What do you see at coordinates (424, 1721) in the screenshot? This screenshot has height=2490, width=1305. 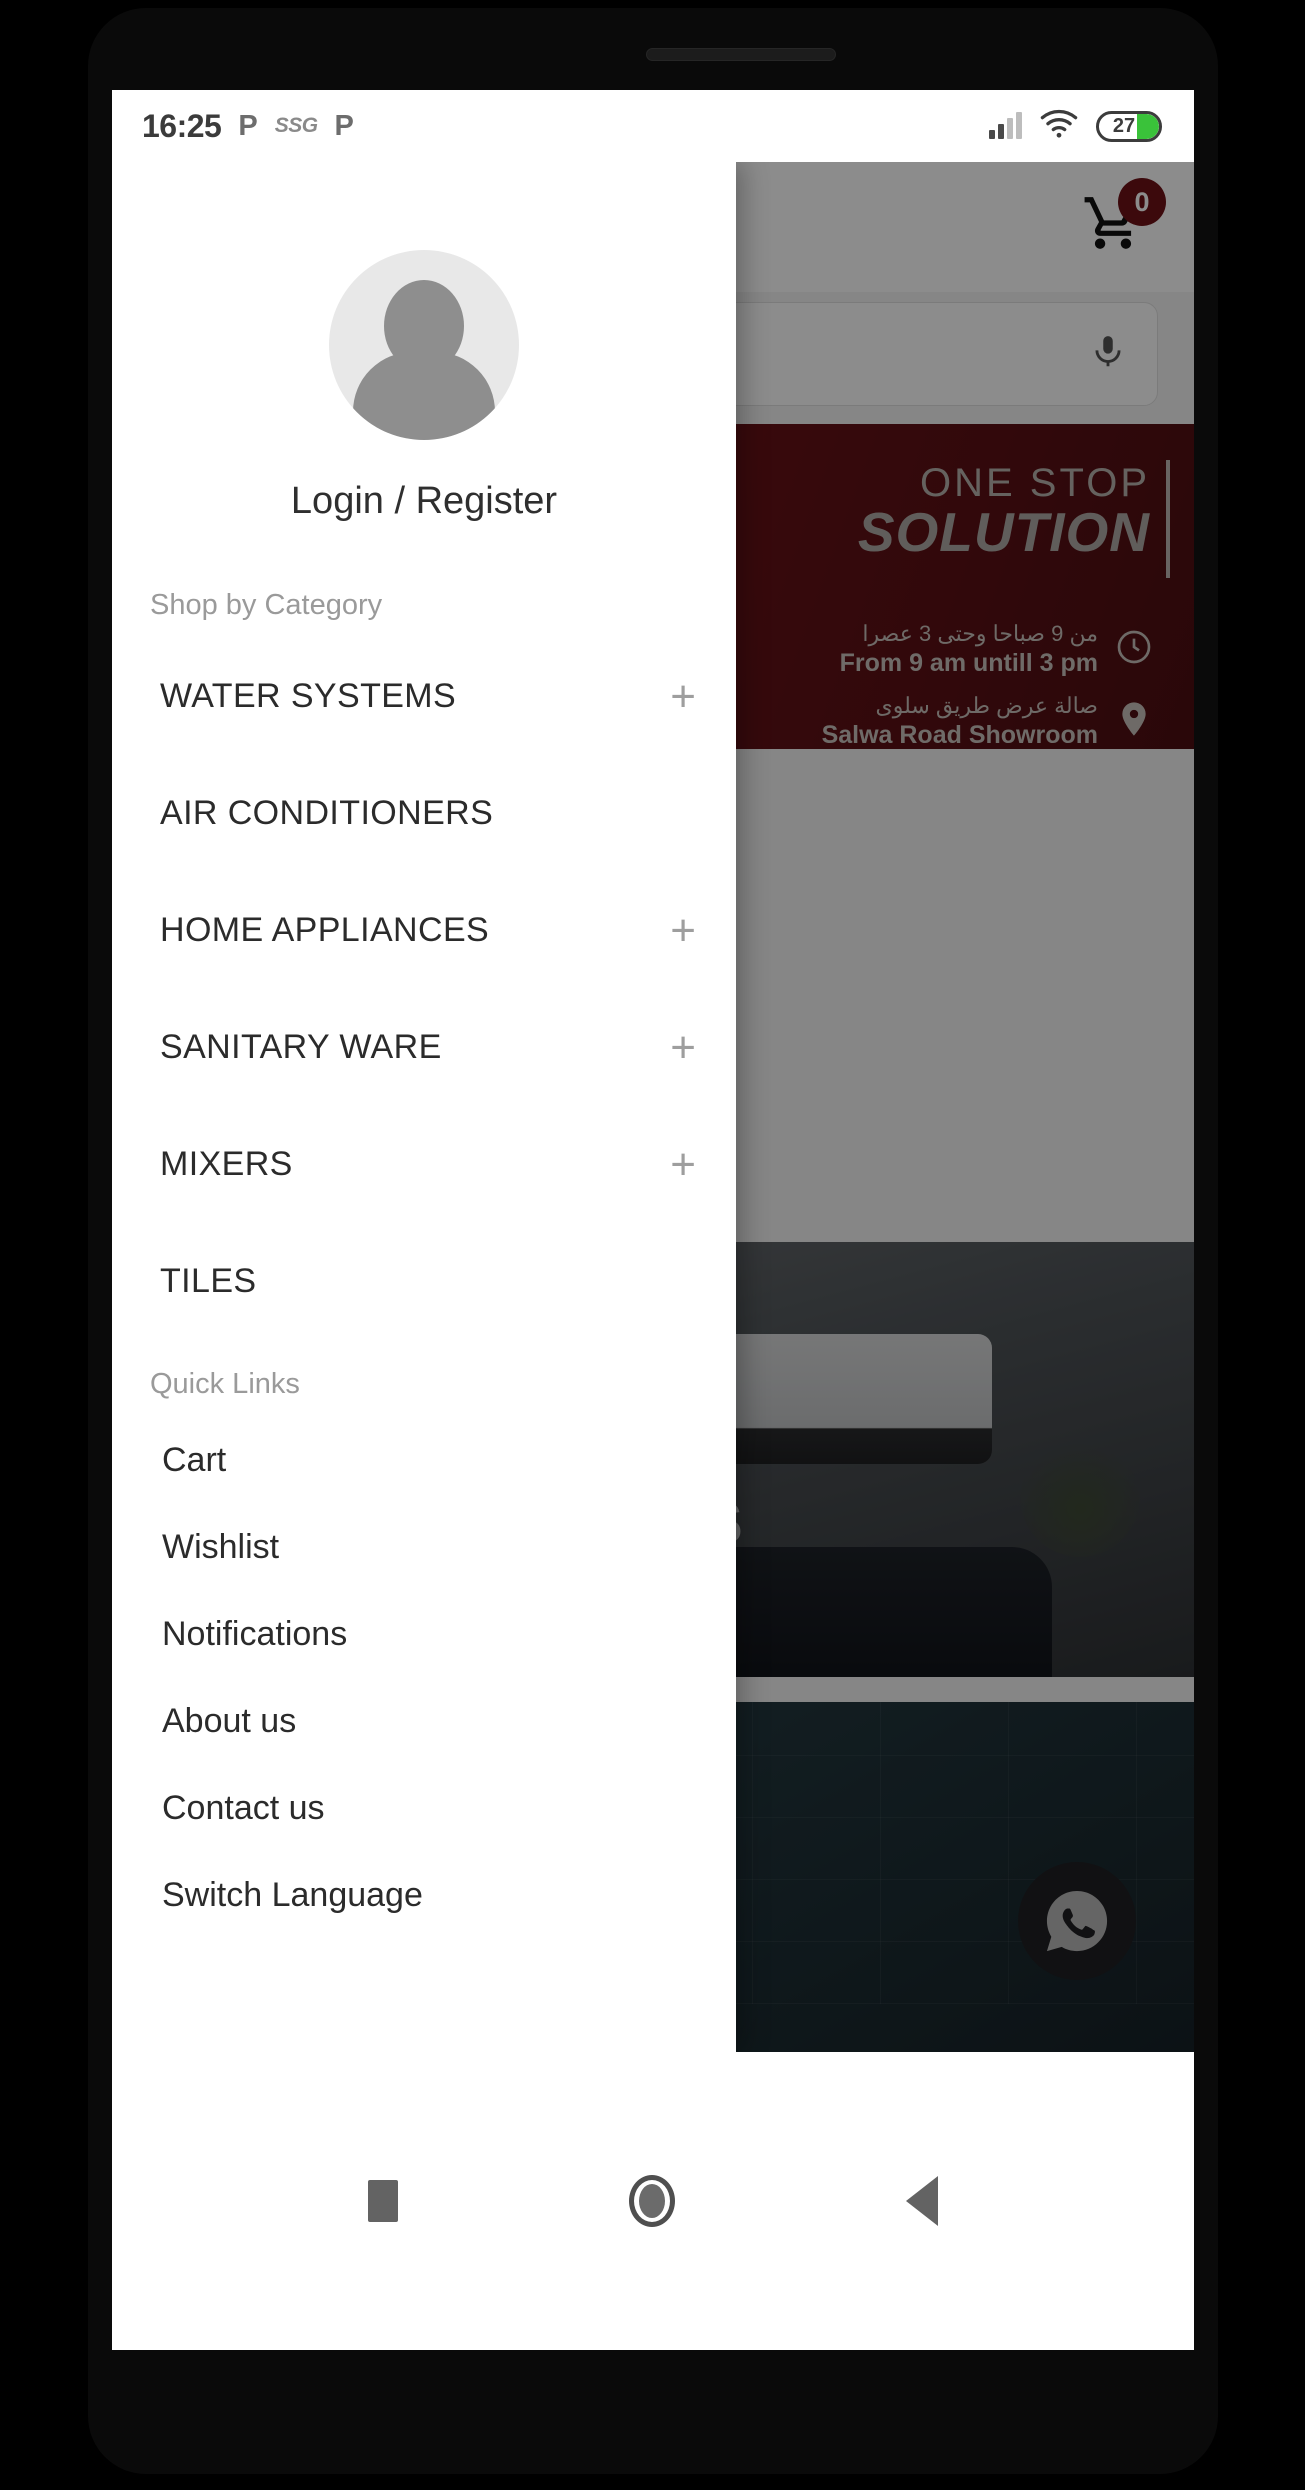 I see `sidebar-item-about-us: About us` at bounding box center [424, 1721].